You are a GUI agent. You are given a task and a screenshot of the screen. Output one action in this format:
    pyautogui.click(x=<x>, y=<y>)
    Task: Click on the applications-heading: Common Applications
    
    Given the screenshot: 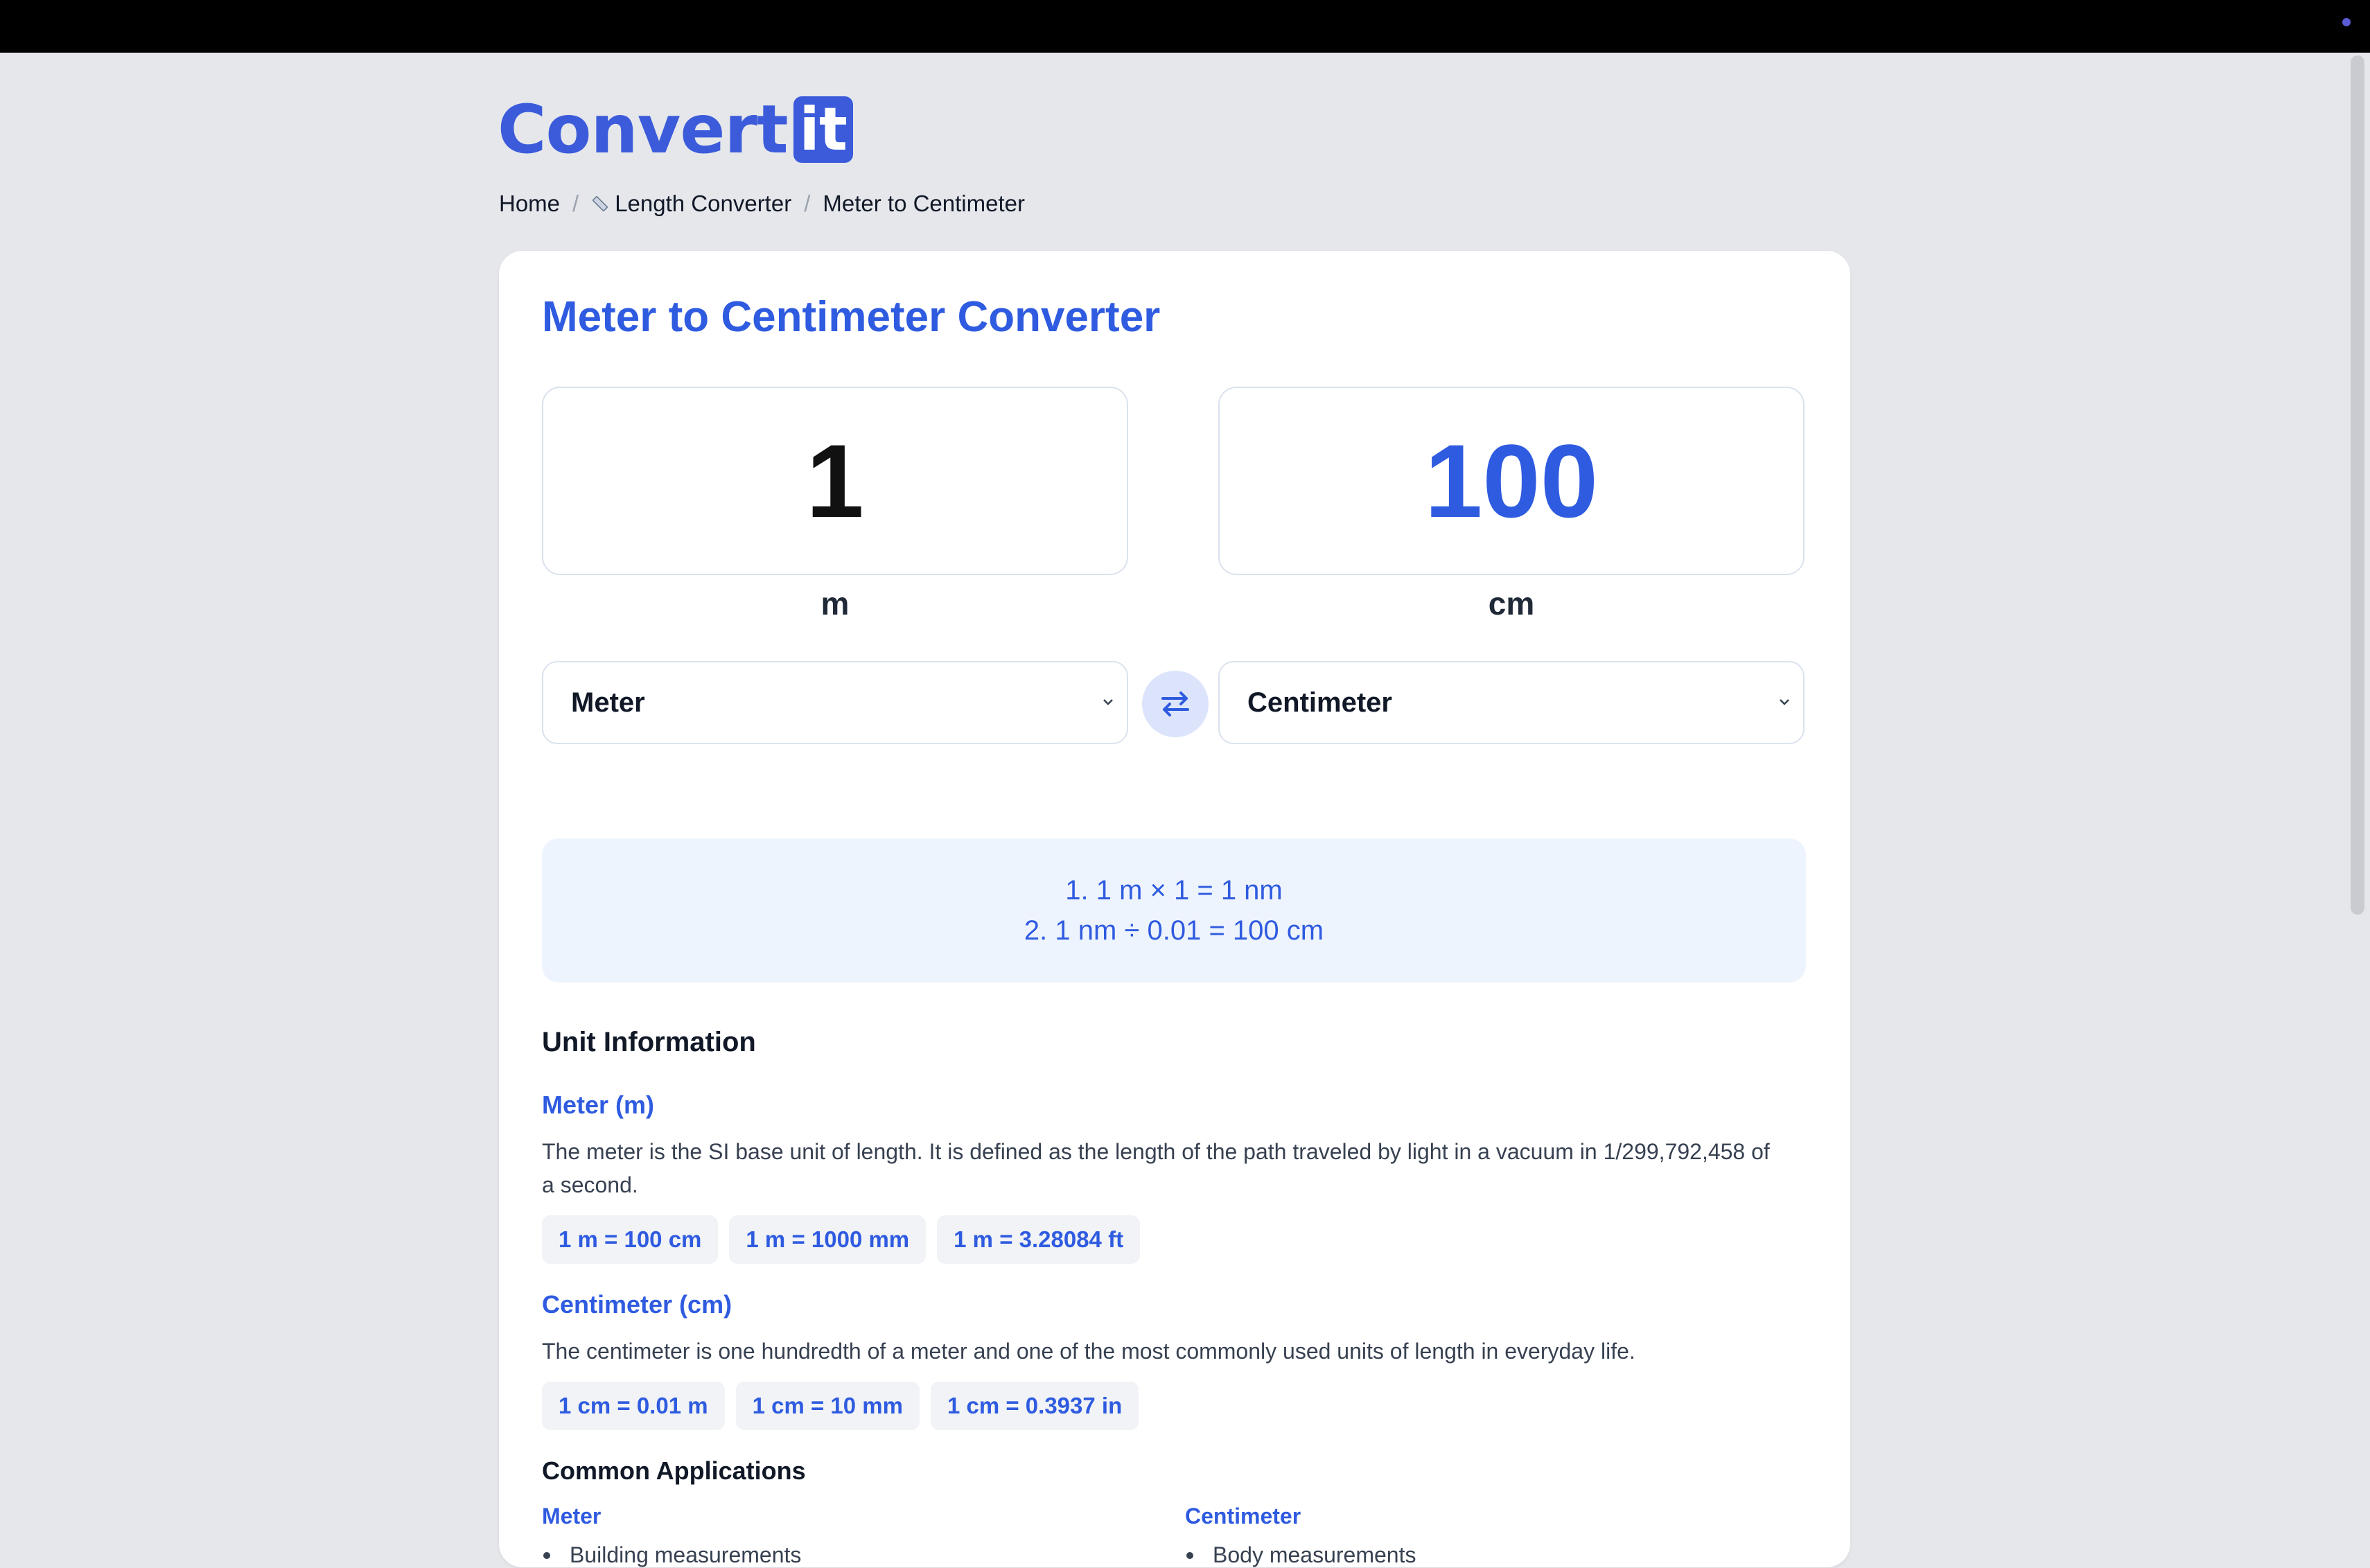 What is the action you would take?
    pyautogui.click(x=674, y=1470)
    